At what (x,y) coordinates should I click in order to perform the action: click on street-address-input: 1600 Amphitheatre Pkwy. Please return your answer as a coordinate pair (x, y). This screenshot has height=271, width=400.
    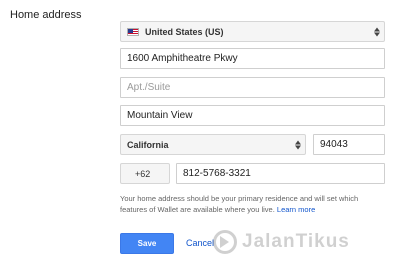
    Looking at the image, I should click on (252, 58).